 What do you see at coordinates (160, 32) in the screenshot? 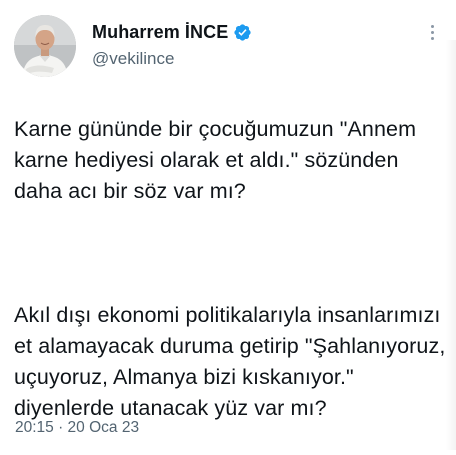
I see `author-display-name: Muharrem İNCE` at bounding box center [160, 32].